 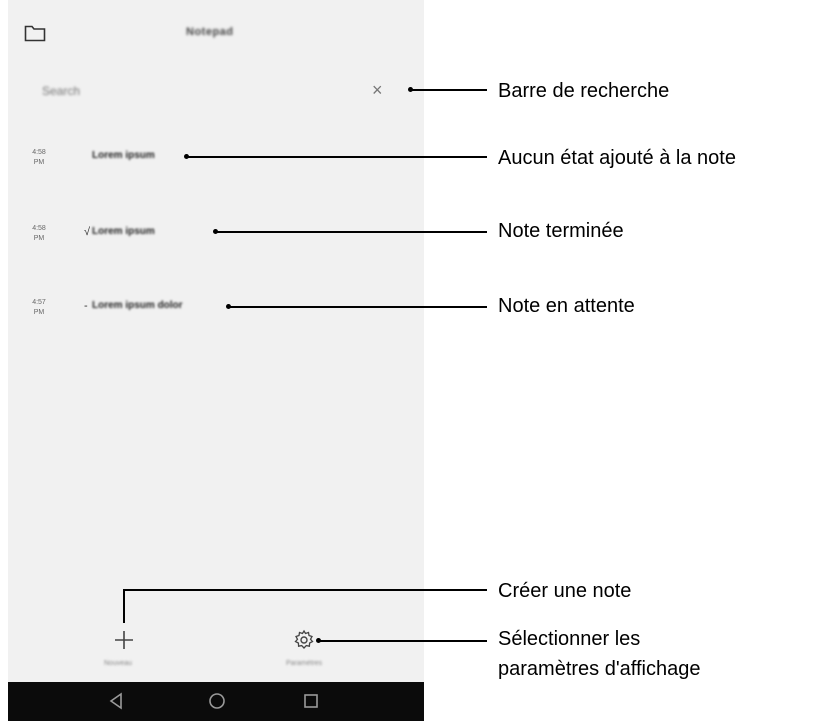 I want to click on note-time-value: 4:57, so click(x=39, y=302).